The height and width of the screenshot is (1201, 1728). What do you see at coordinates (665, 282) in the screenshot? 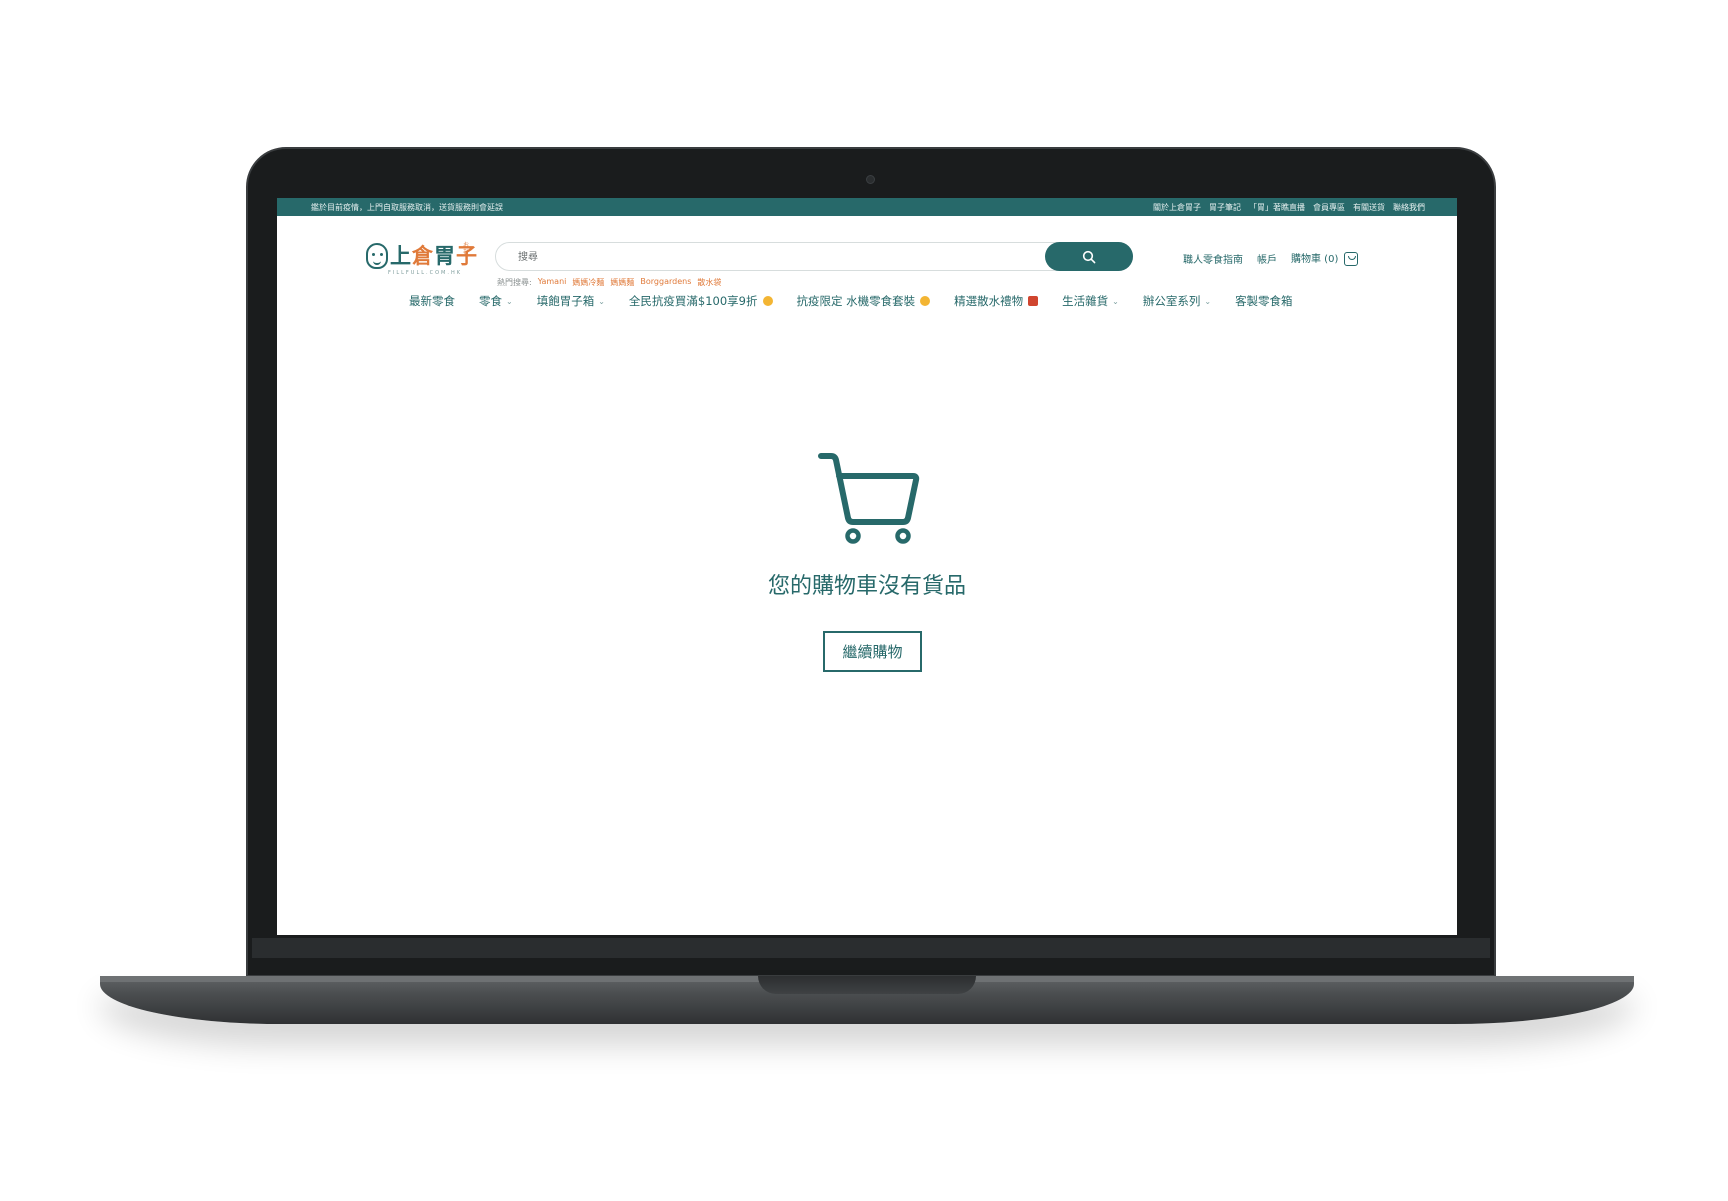
I see `hot-keyword: Borggardens` at bounding box center [665, 282].